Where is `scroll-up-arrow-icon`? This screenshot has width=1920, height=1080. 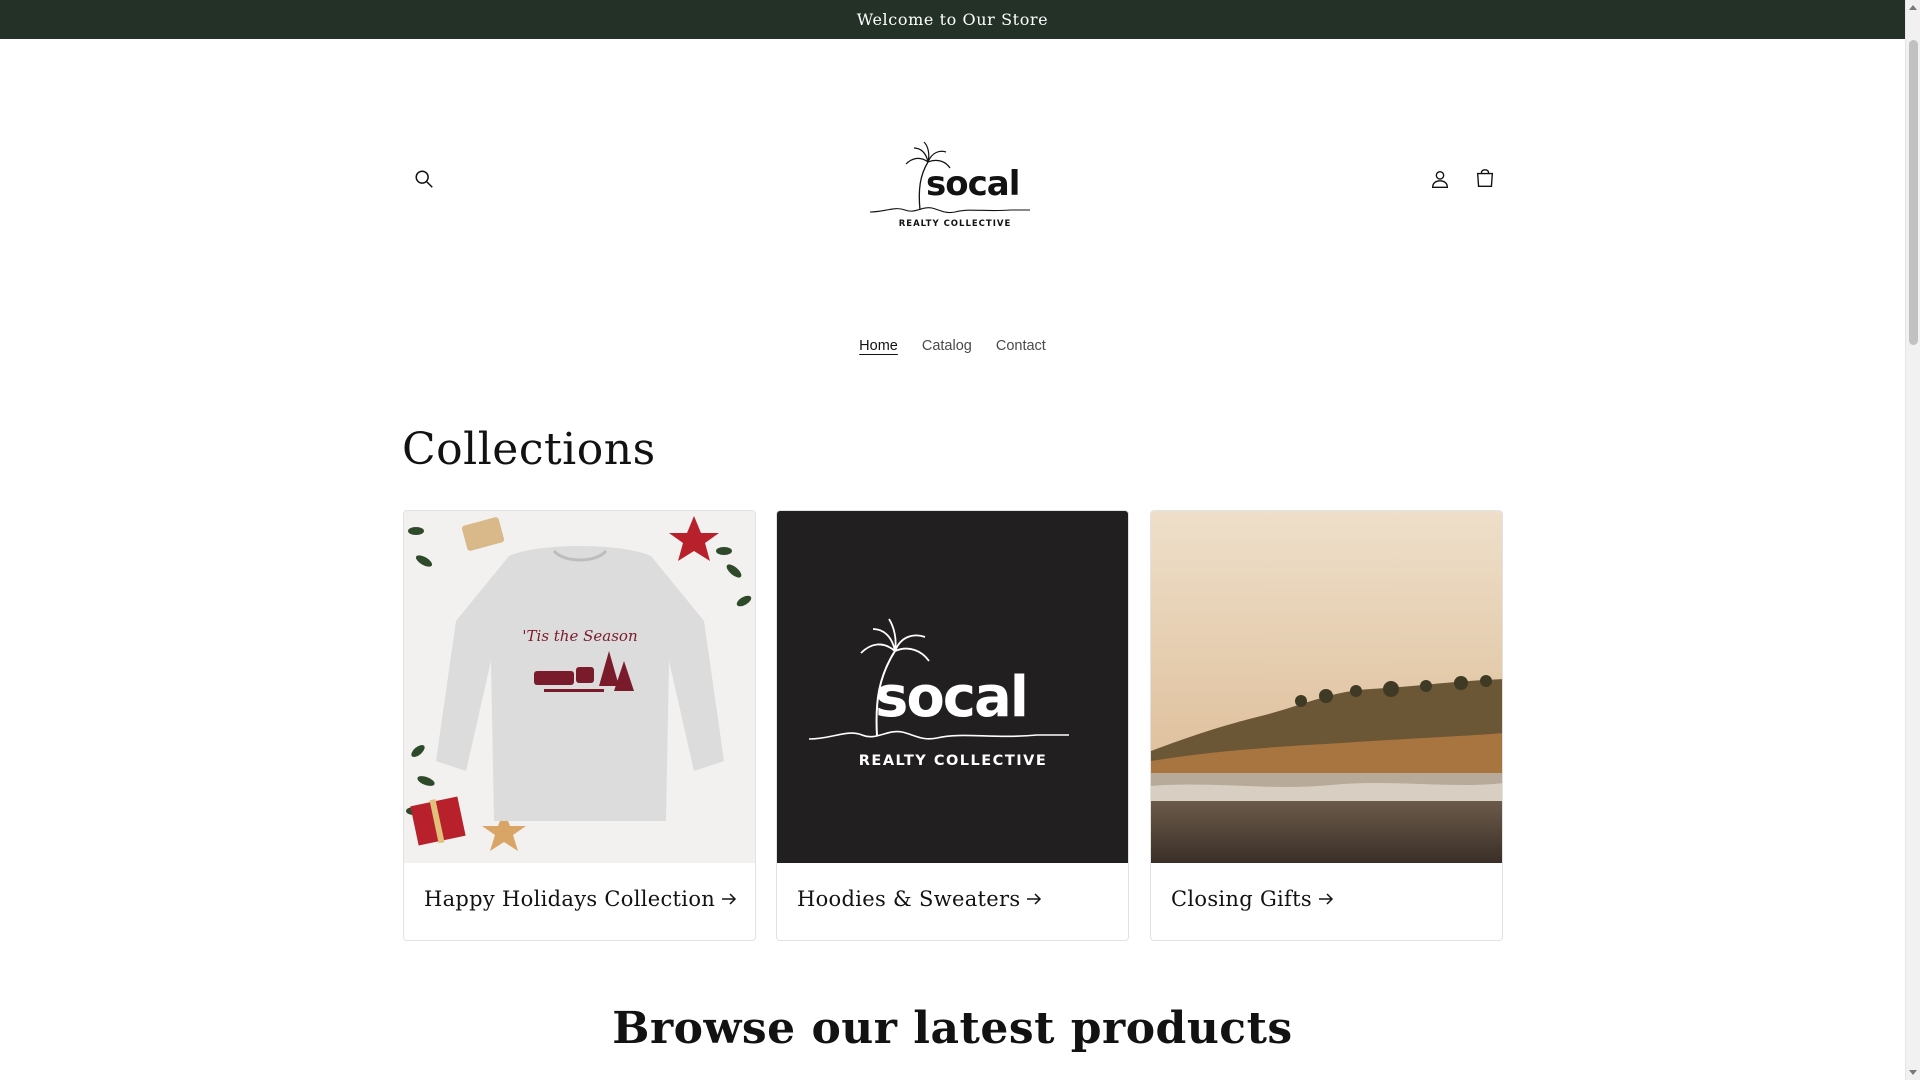
scroll-up-arrow-icon is located at coordinates (1913, 7).